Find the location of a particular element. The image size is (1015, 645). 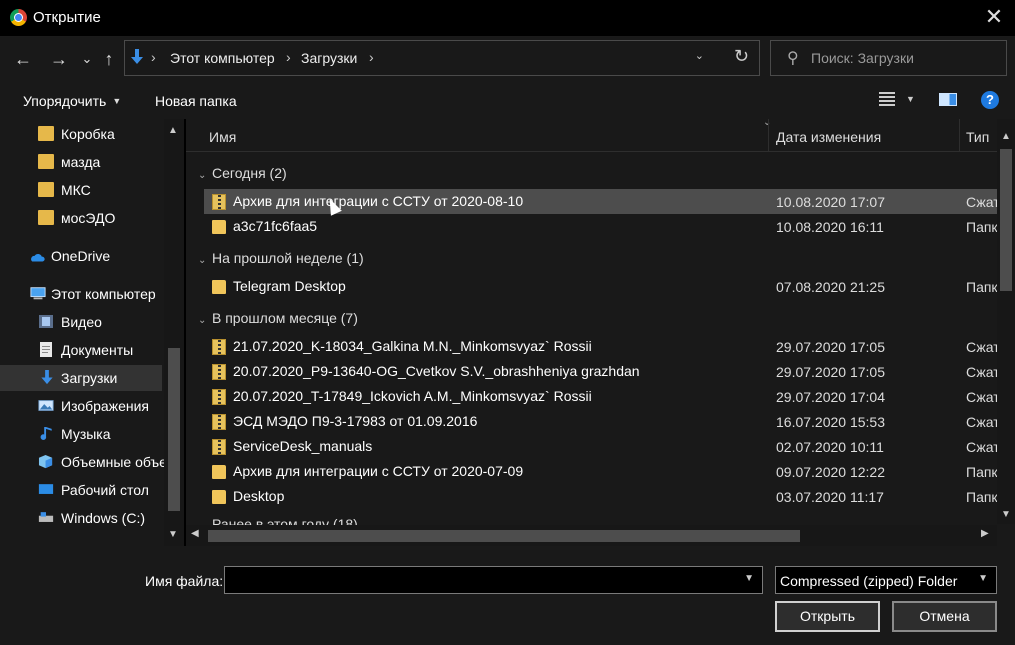

group-header-last-week: ⌄ На прошлой неделе (1) is located at coordinates (281, 258).